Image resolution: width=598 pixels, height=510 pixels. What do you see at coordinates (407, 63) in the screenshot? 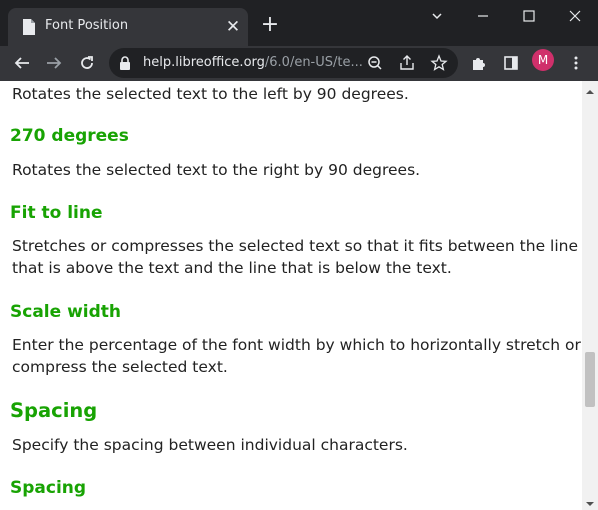
I see `share-icon` at bounding box center [407, 63].